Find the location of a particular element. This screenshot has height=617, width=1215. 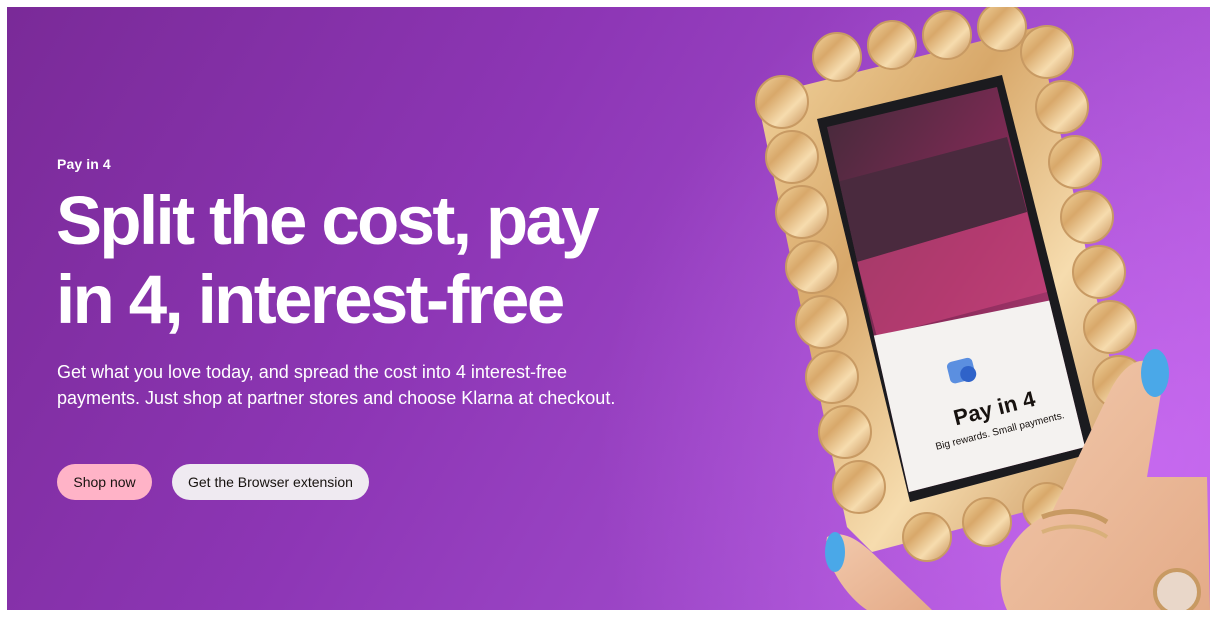

eyebrow-label: Pay in 4 is located at coordinates (84, 164).